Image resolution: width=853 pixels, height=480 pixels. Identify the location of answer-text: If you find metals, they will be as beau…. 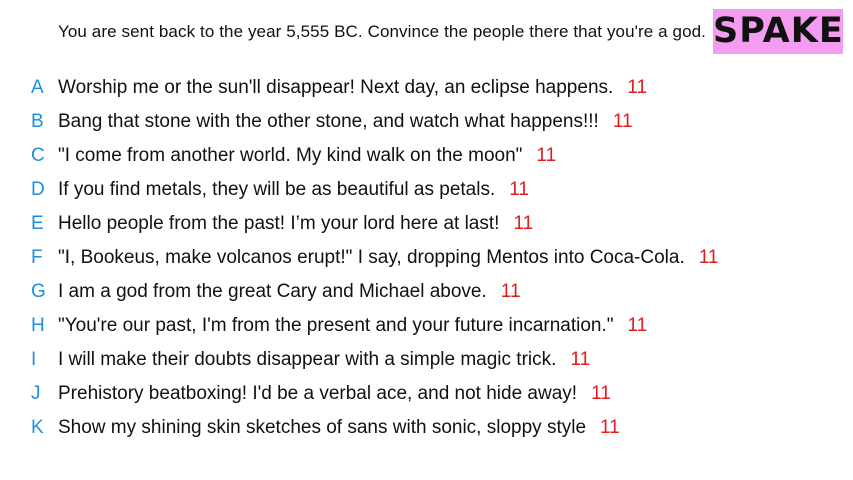
(277, 189).